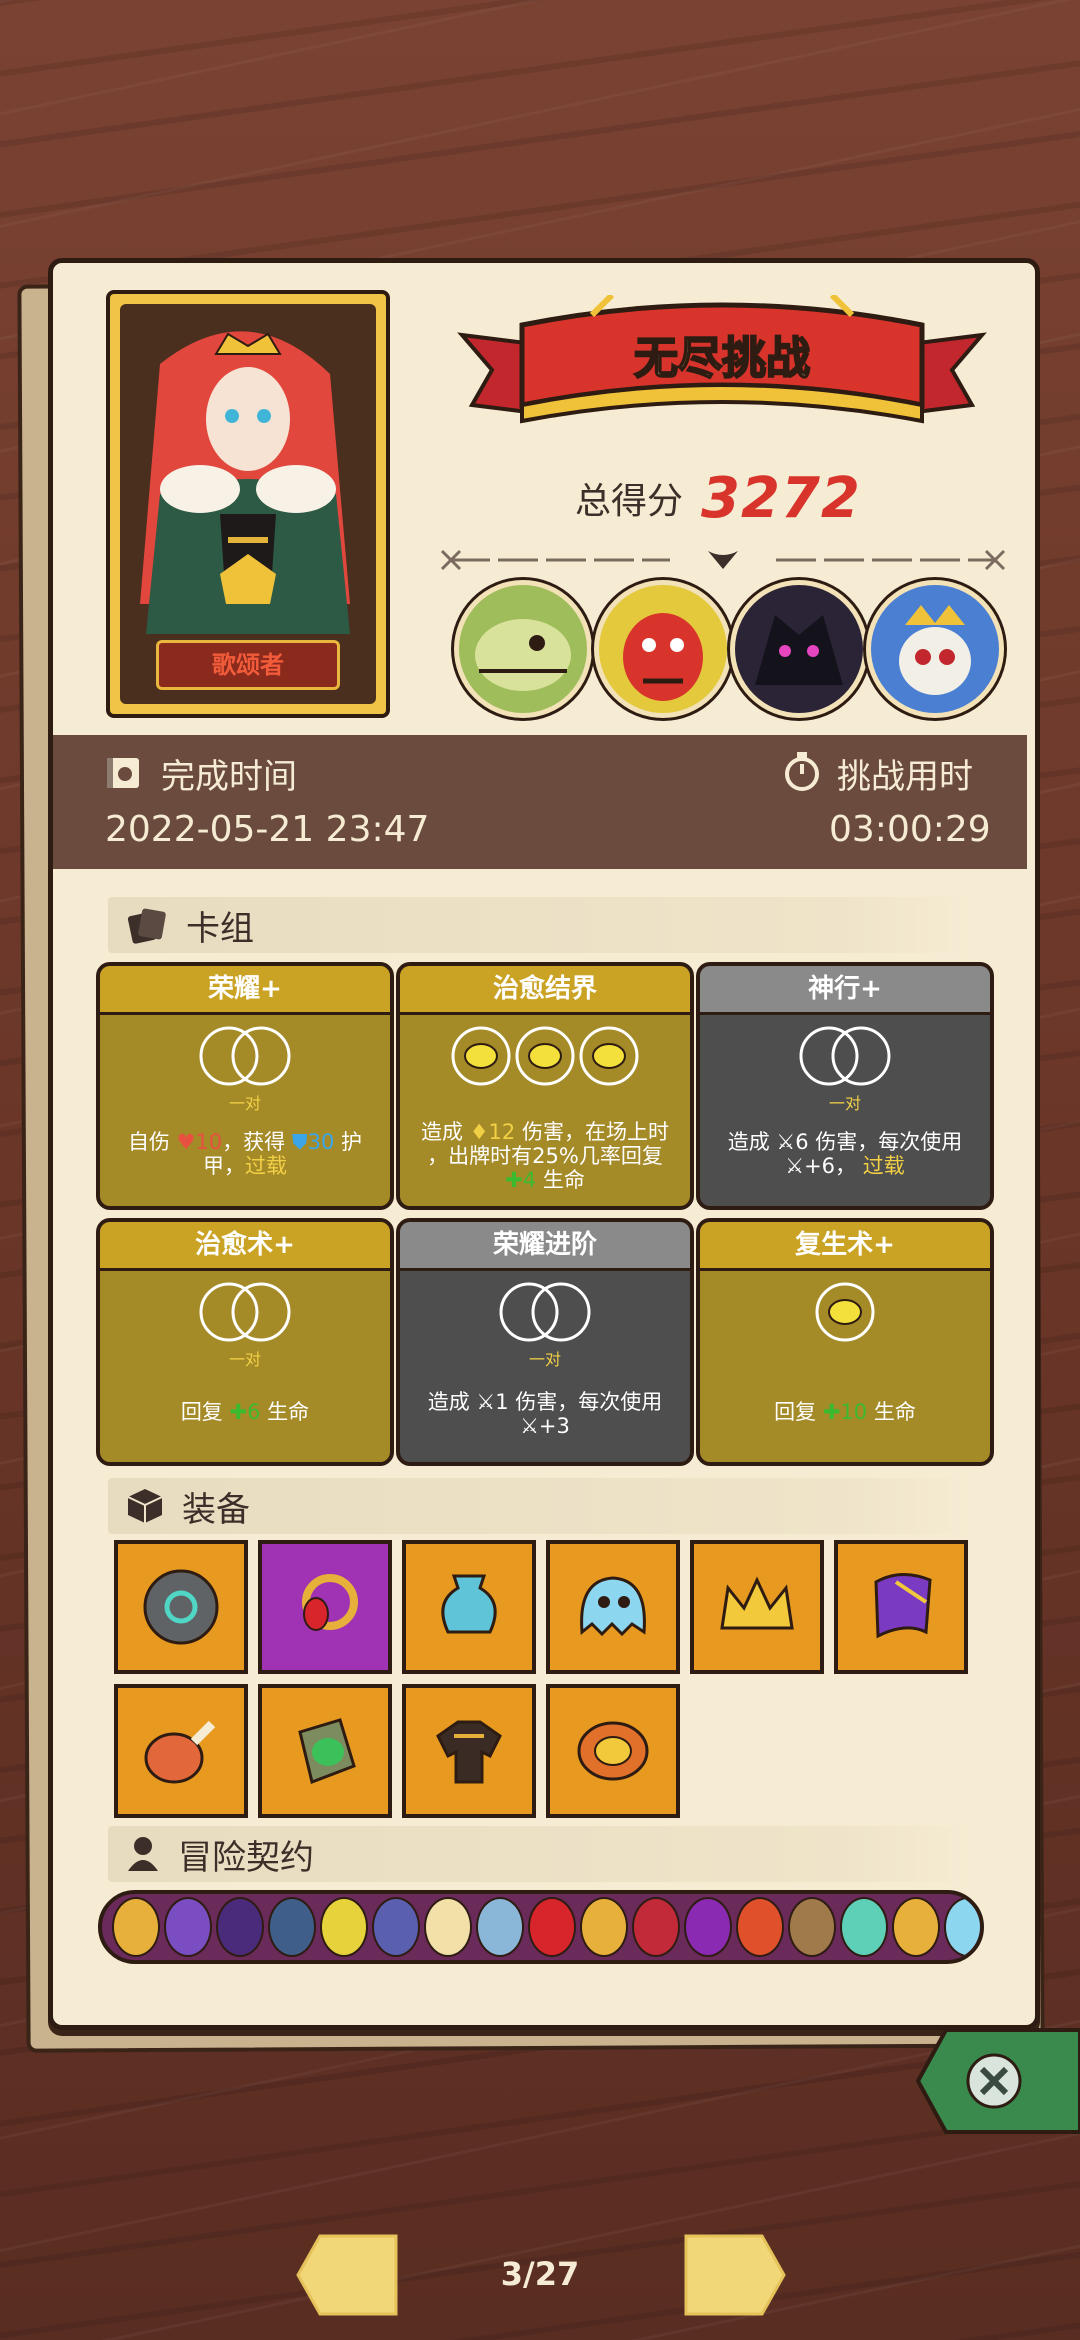 The image size is (1080, 2340). I want to click on time-info-band: 完成时间 2022-05-21 23:47 挑战用时 03:00:29, so click(540, 802).